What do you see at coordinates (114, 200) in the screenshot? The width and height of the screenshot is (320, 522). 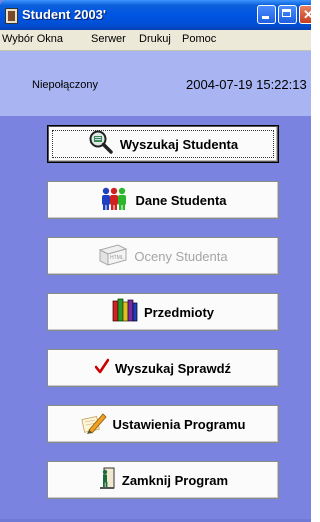 I see `people-icon` at bounding box center [114, 200].